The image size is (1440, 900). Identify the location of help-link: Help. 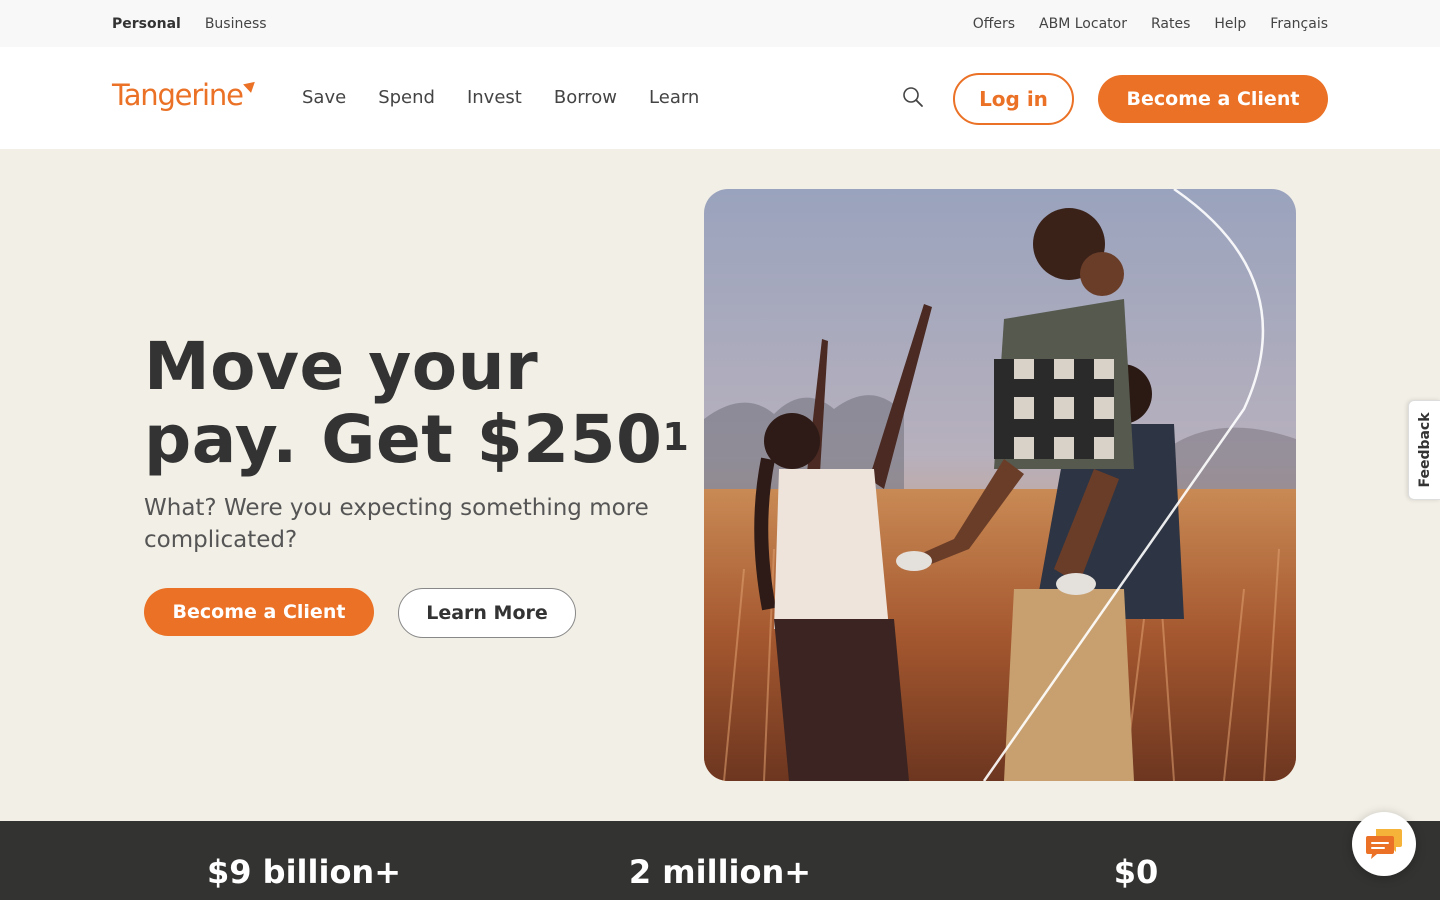
(1230, 24).